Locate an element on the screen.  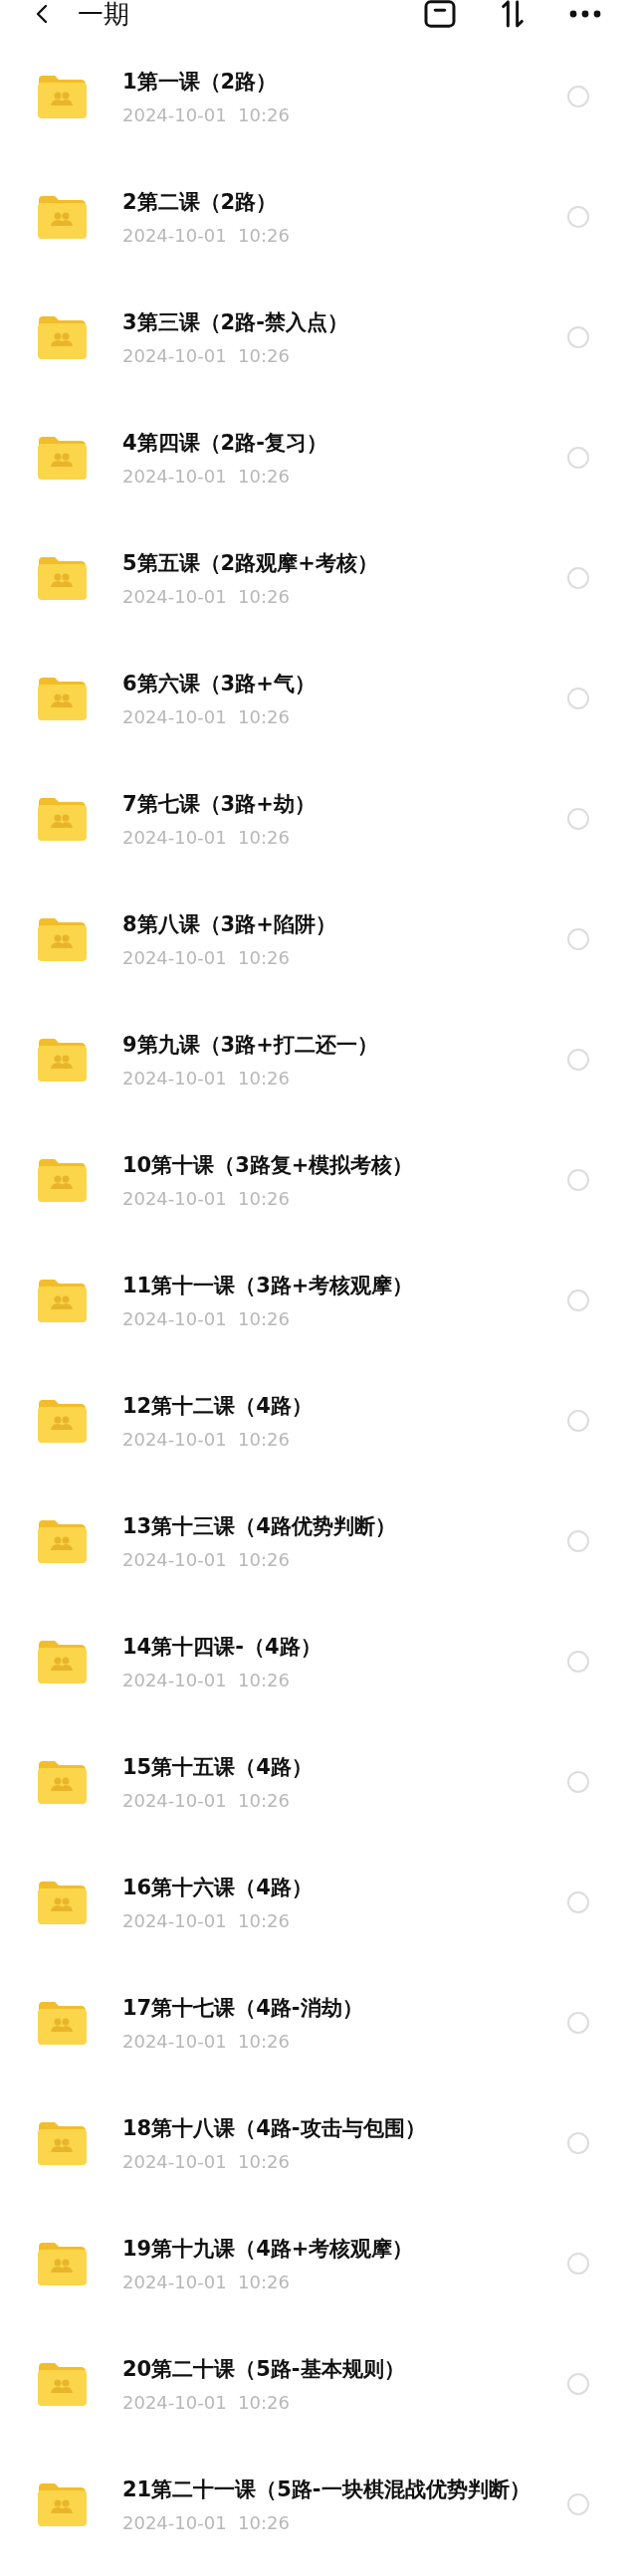
folder-name: 15第十五课（4路） is located at coordinates (218, 1767).